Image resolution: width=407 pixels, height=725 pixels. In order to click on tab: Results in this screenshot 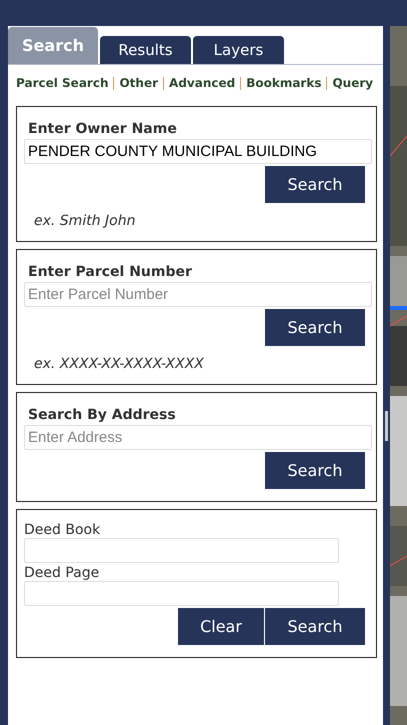, I will do `click(145, 50)`.